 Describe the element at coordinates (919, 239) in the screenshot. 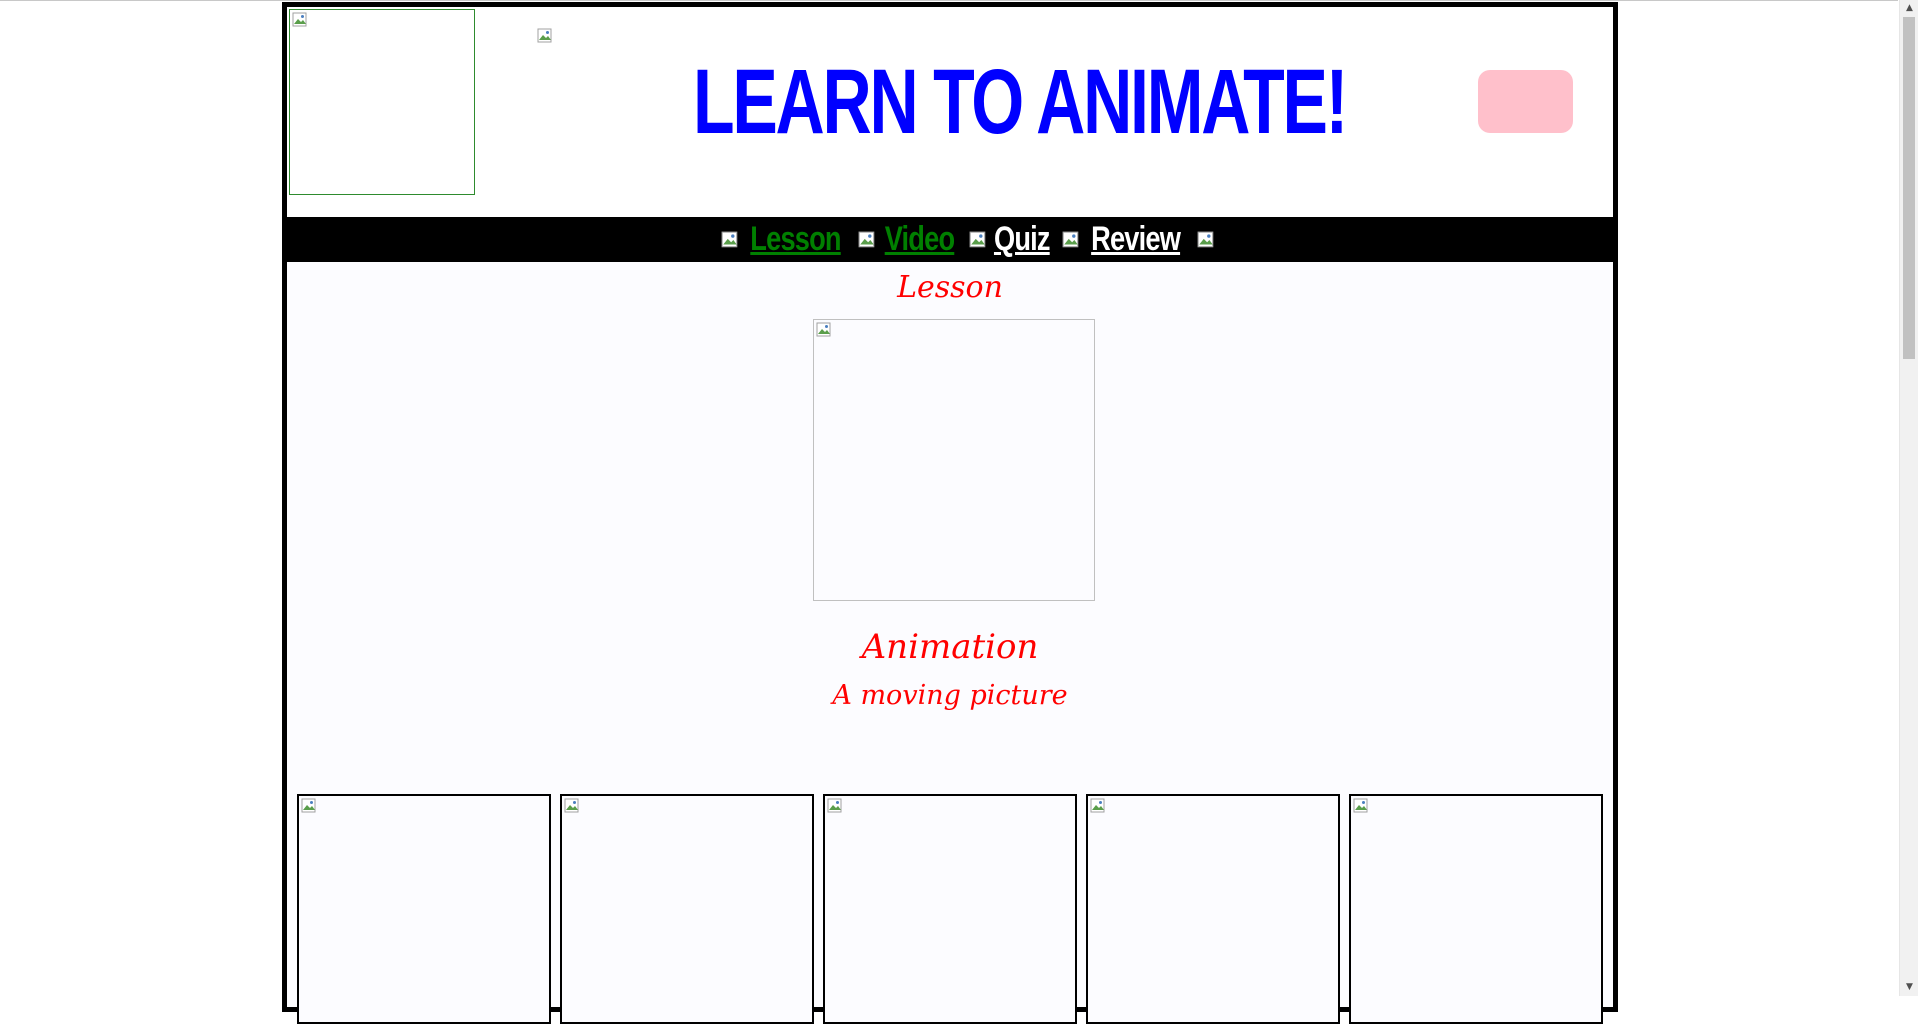

I see `nav-link-video: Video` at that location.